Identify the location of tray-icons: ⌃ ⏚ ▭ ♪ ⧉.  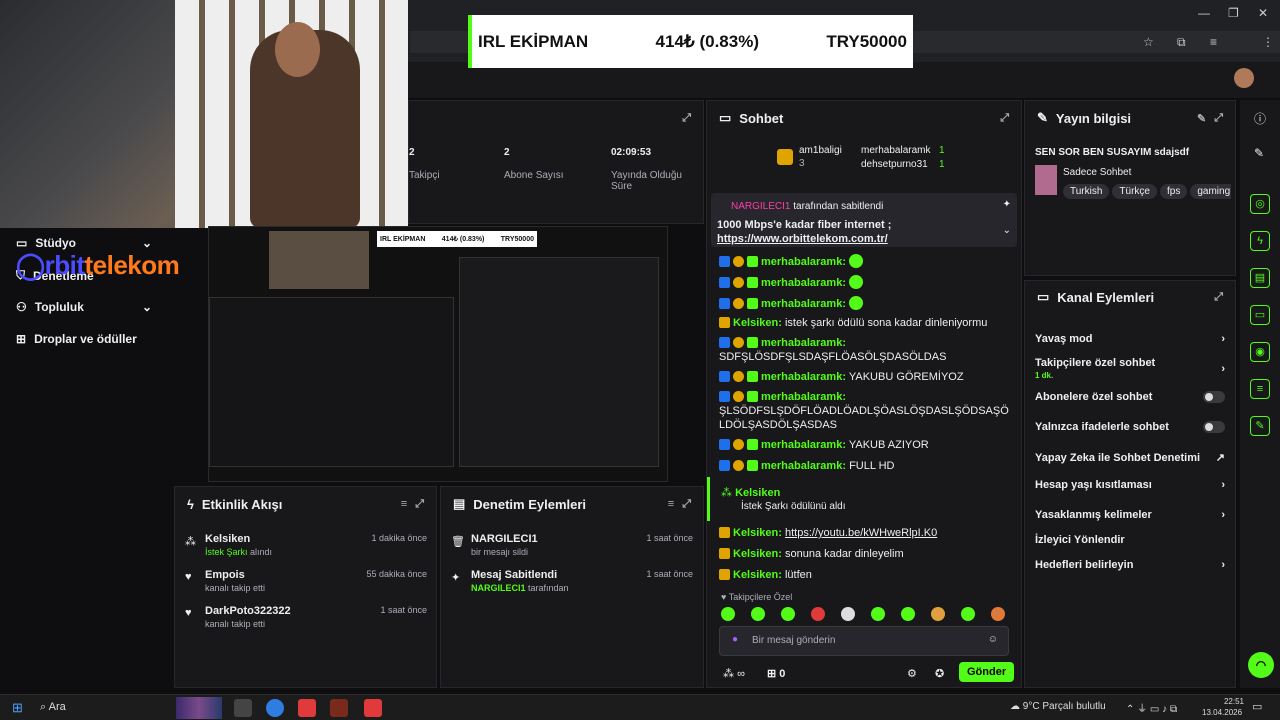
(1151, 707).